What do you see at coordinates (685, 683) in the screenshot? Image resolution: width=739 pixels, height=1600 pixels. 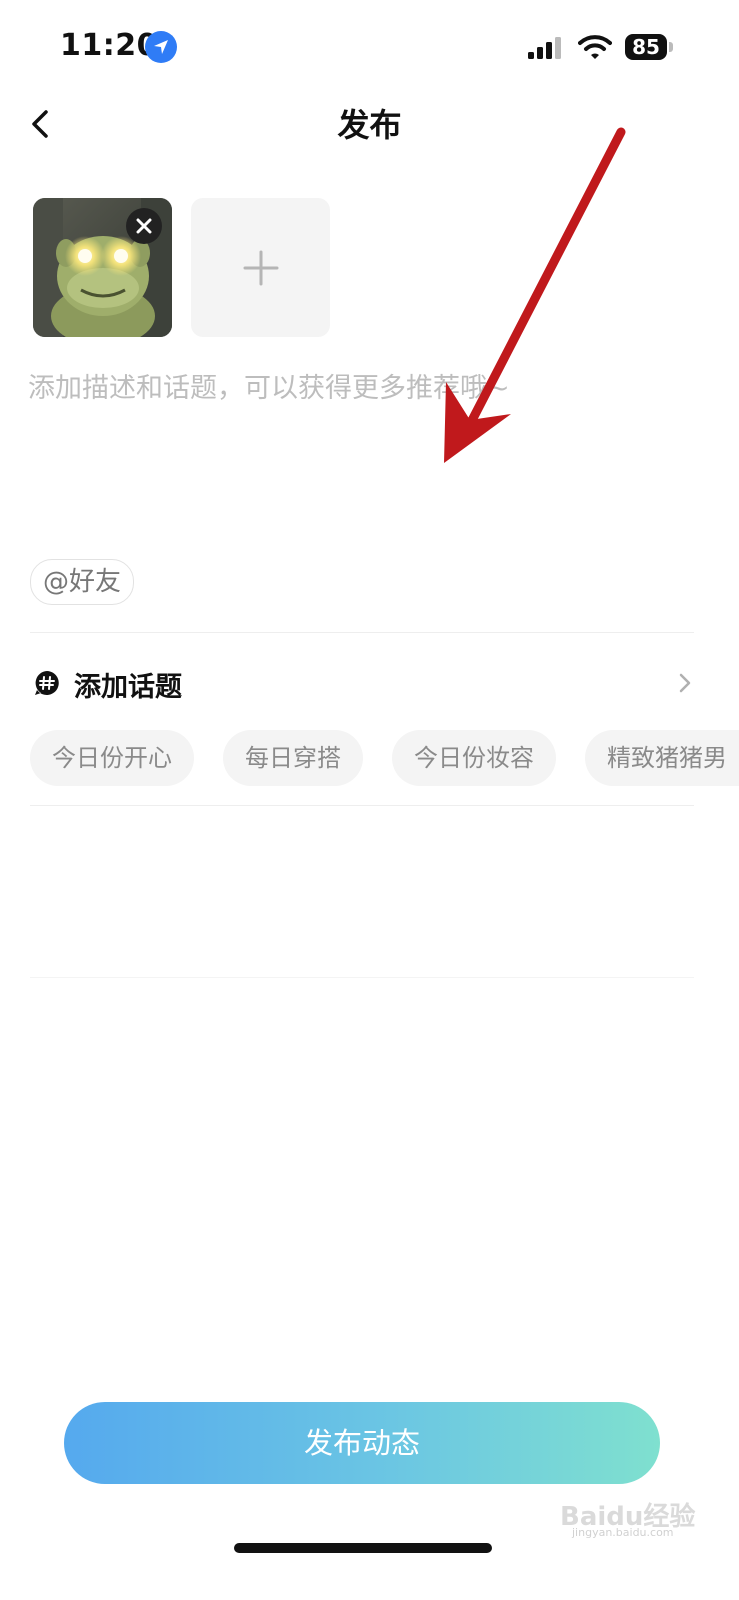 I see `chevron-right-icon` at bounding box center [685, 683].